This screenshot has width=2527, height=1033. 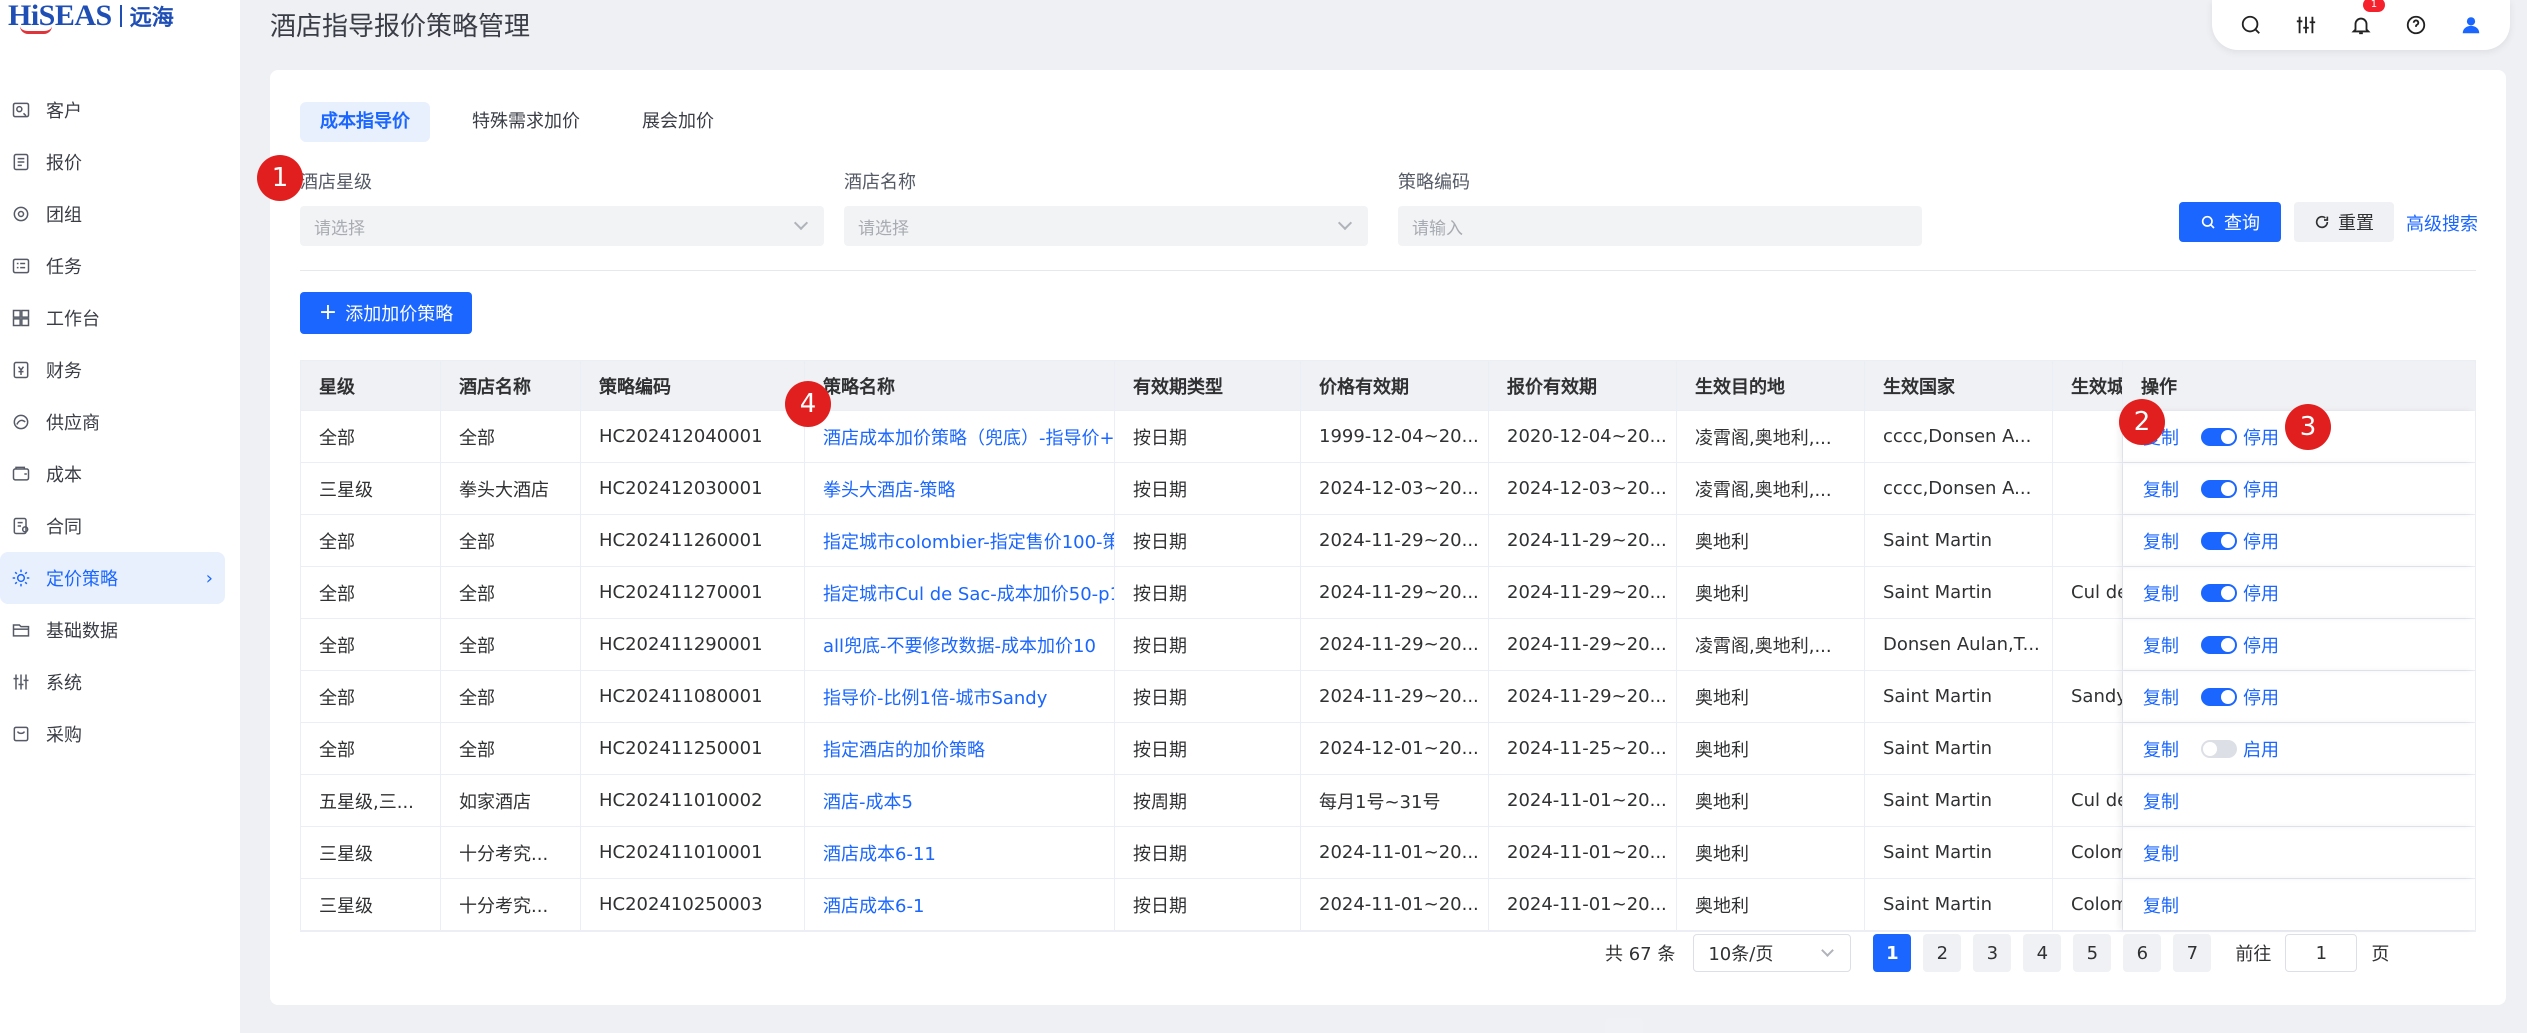 I want to click on strategy-name-link: all兜底-不要修改数据-成本加价10, so click(x=960, y=644).